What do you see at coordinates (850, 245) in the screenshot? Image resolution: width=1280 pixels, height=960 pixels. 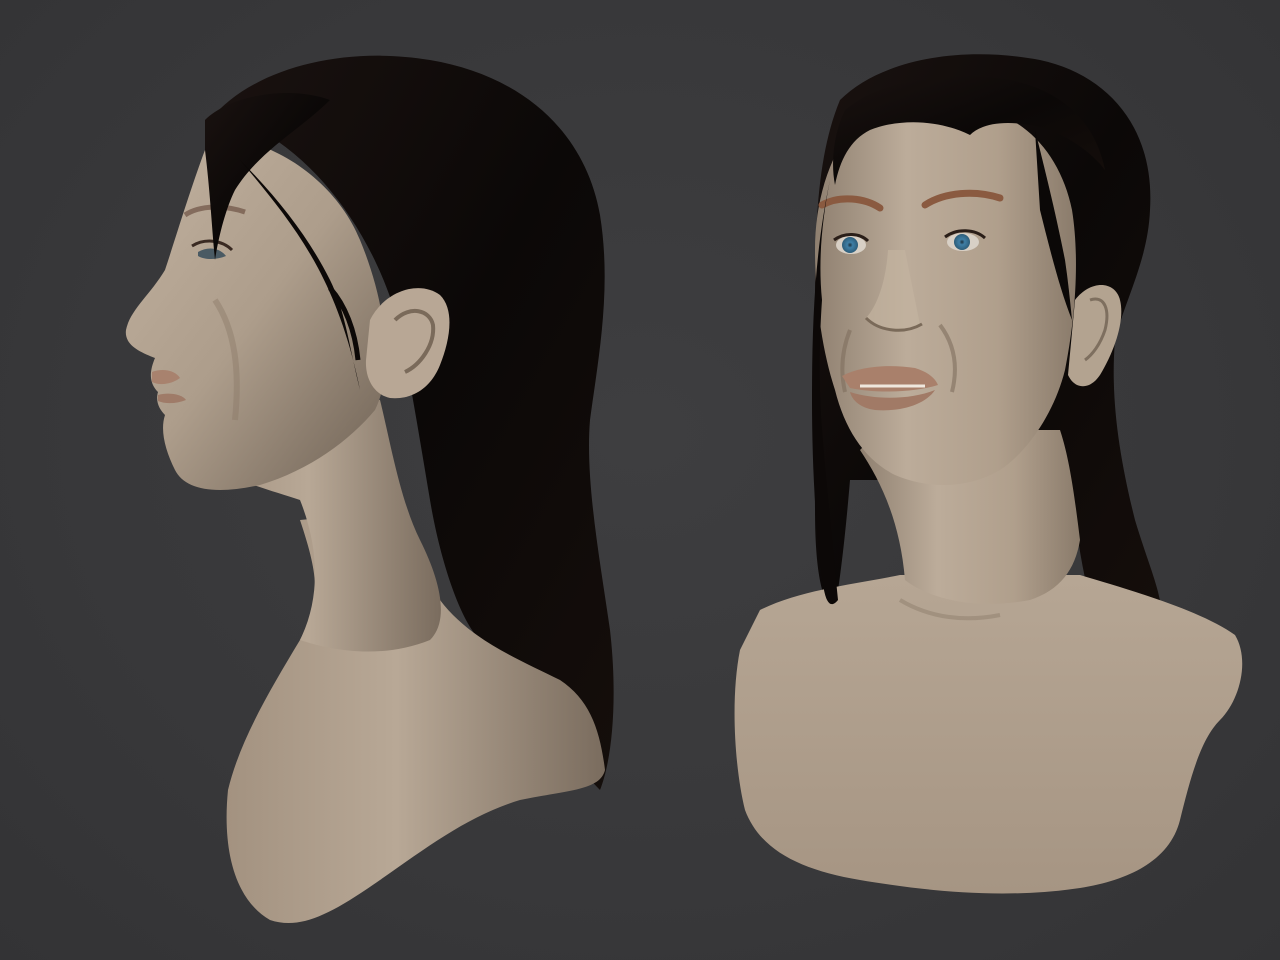 I see `eye-left-right-view` at bounding box center [850, 245].